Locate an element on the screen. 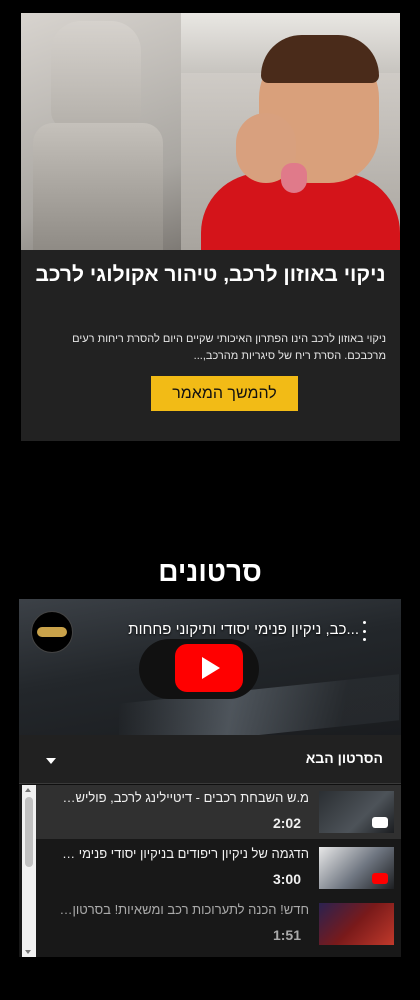 This screenshot has height=1000, width=420. youtube-play-icon is located at coordinates (209, 668).